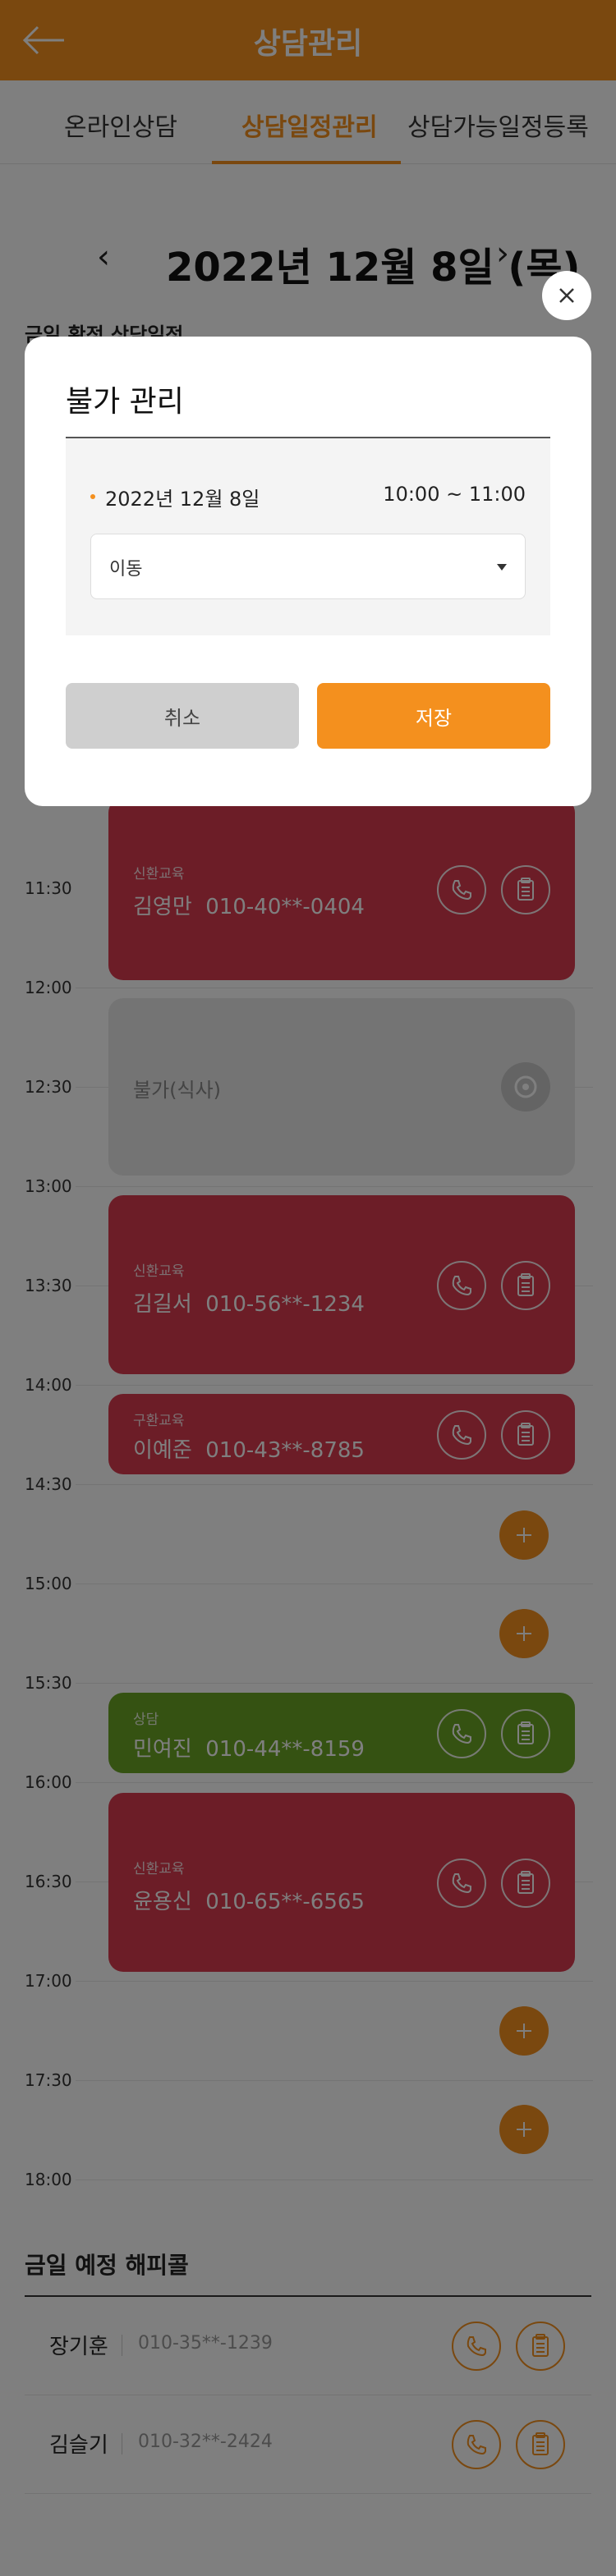 The image size is (616, 2576). I want to click on reason-select-value: 이동, so click(126, 570).